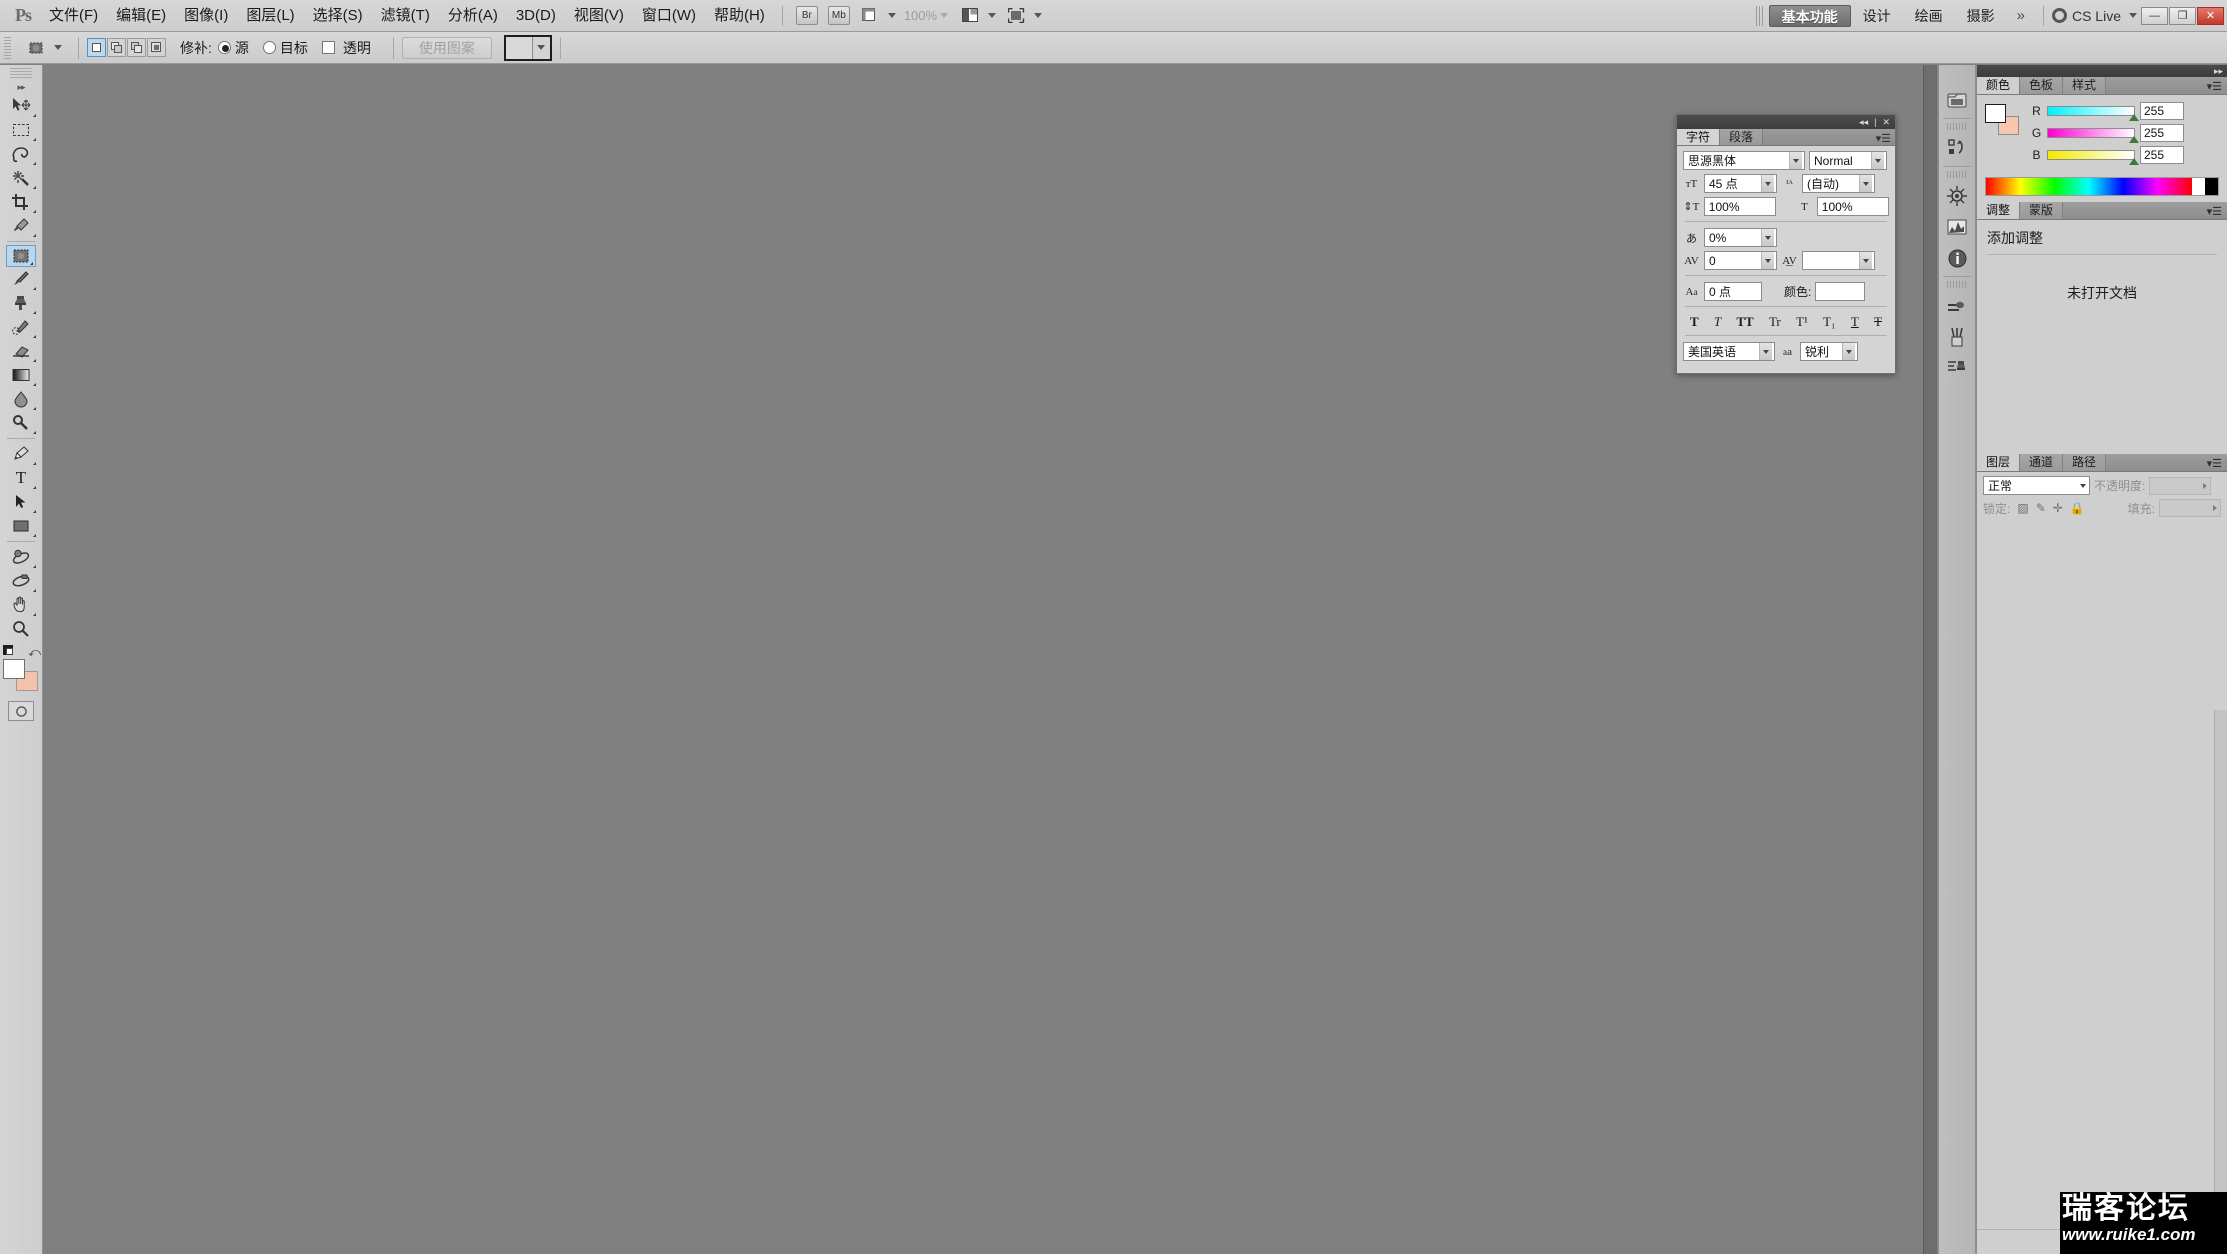 This screenshot has width=2227, height=1254. What do you see at coordinates (7, 47) in the screenshot?
I see `options-bar-grip` at bounding box center [7, 47].